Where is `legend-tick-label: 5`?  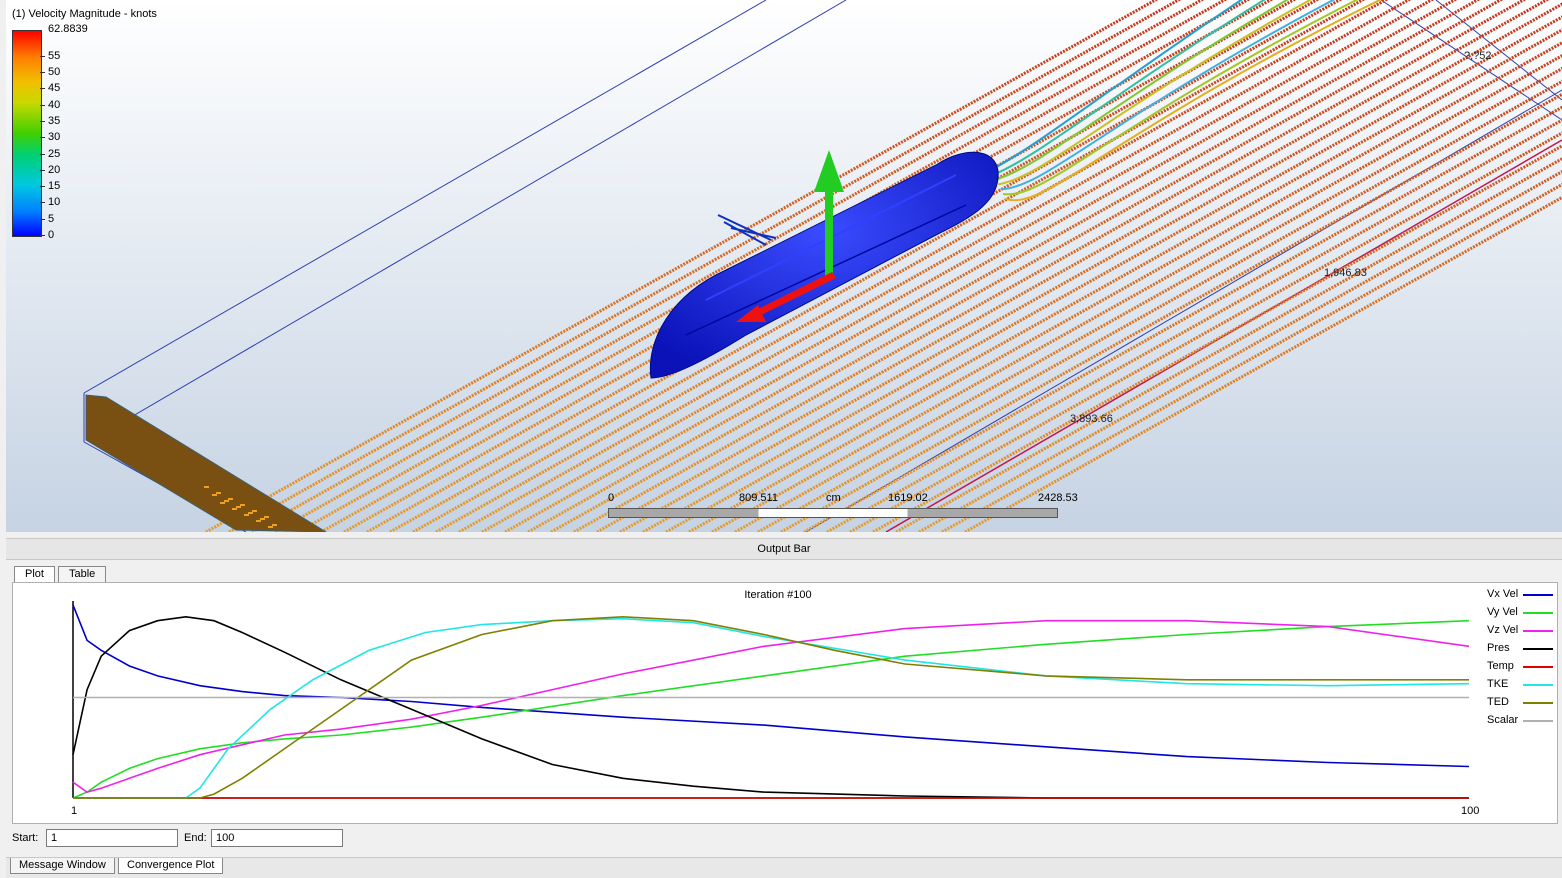
legend-tick-label: 5 is located at coordinates (51, 218).